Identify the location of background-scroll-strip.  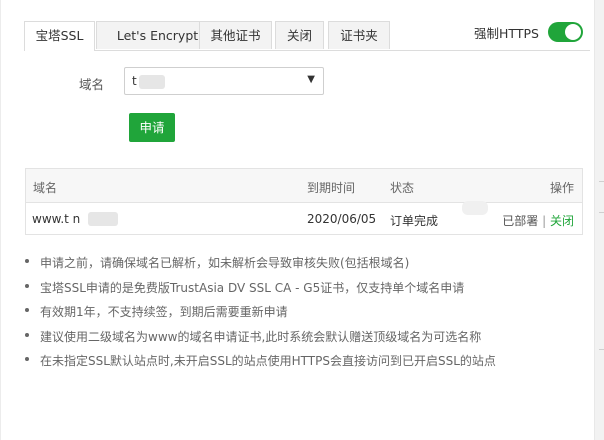
(599, 220).